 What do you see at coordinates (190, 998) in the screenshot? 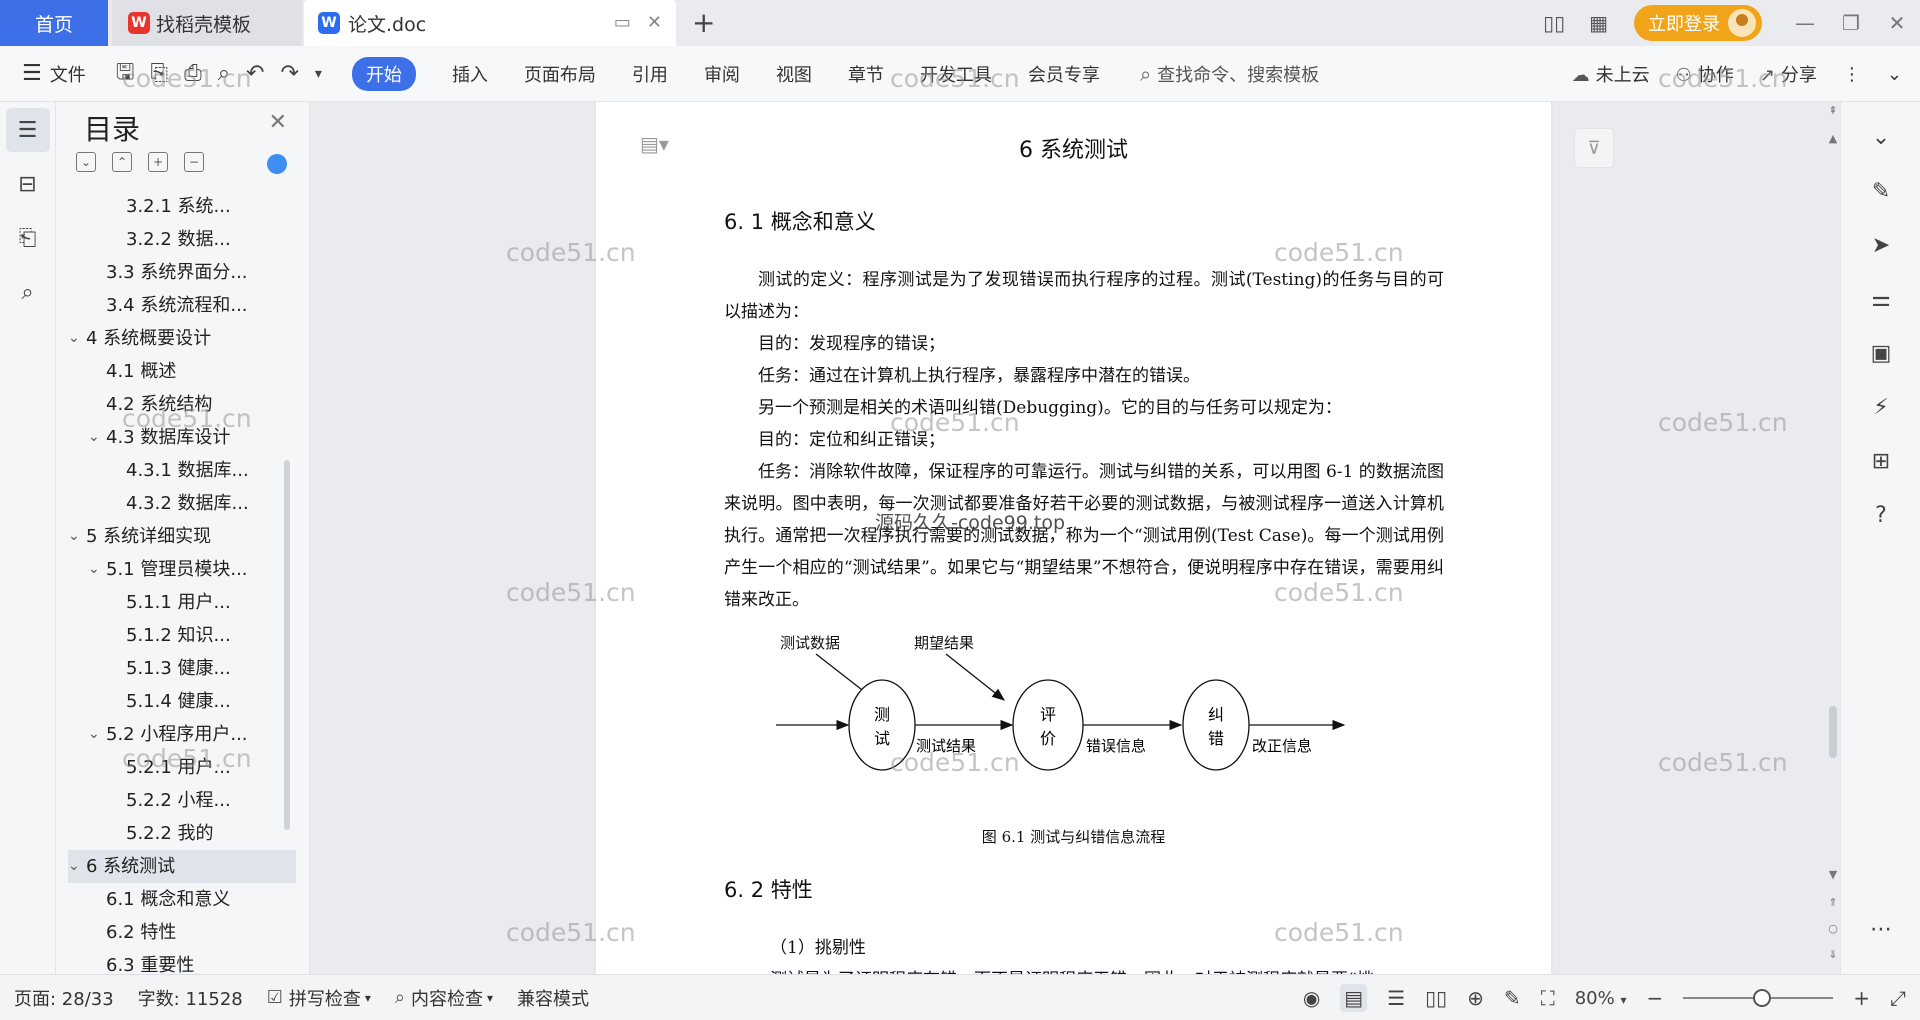
I see `word-count: 字数: 11528` at bounding box center [190, 998].